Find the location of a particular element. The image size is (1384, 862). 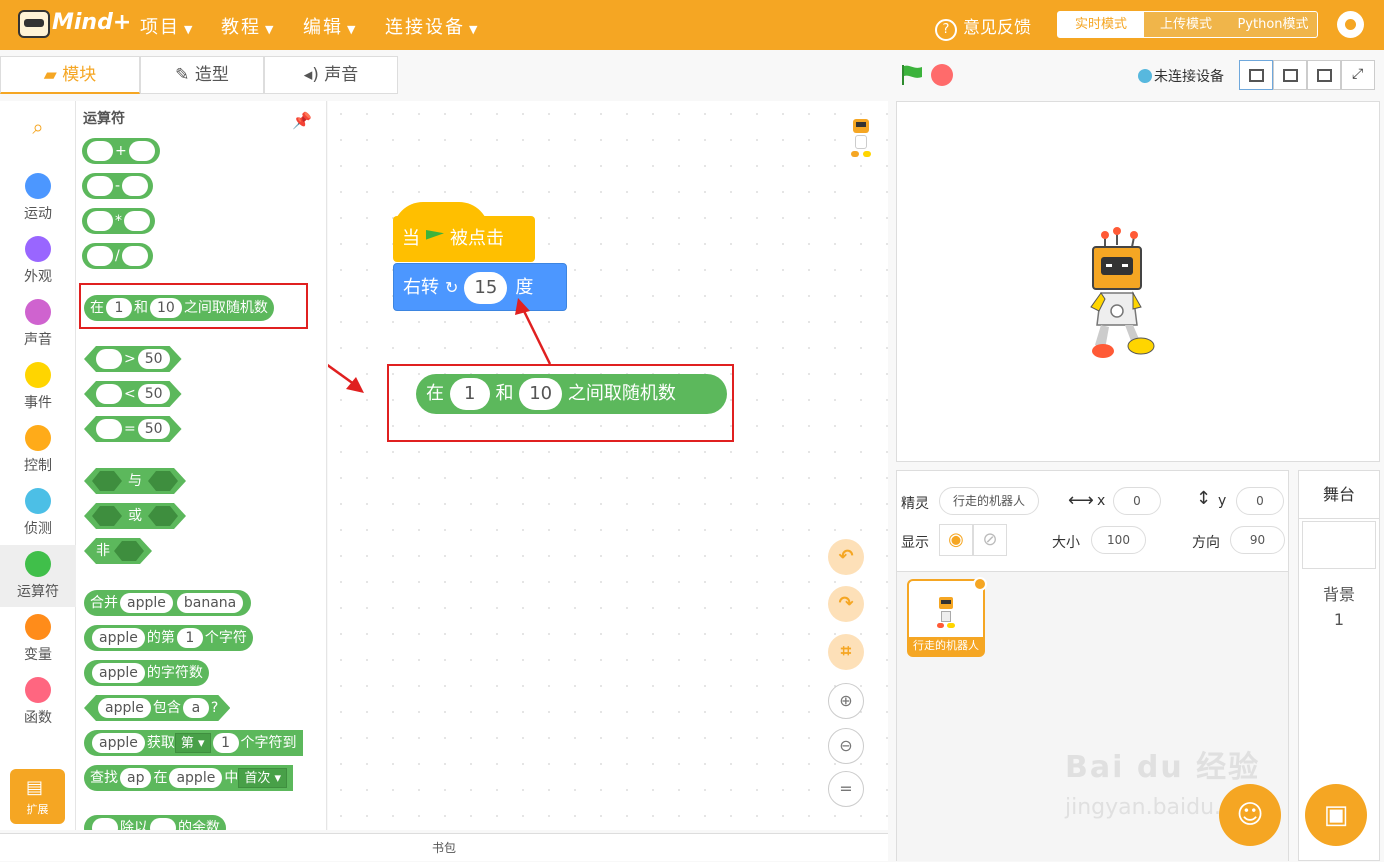

layout-normal-stage-button is located at coordinates (1290, 75).